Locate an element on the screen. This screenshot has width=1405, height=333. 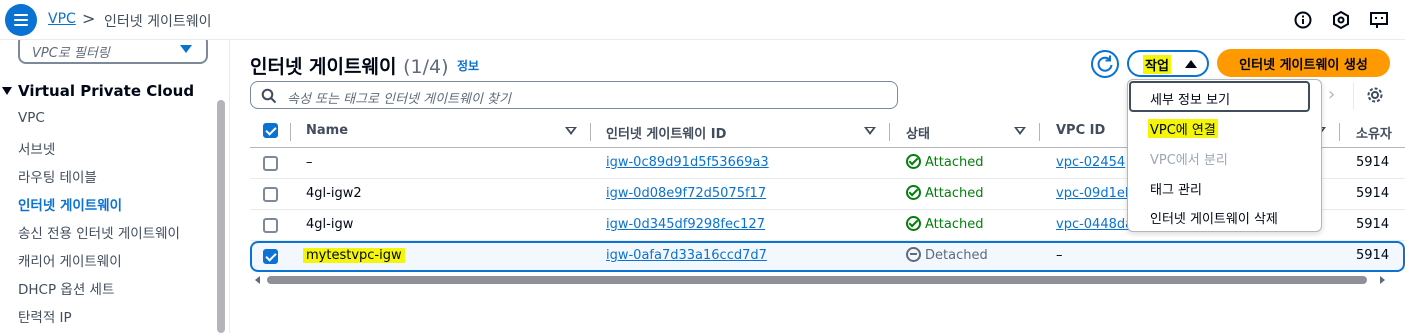
sidebar-scrollbar is located at coordinates (221, 216).